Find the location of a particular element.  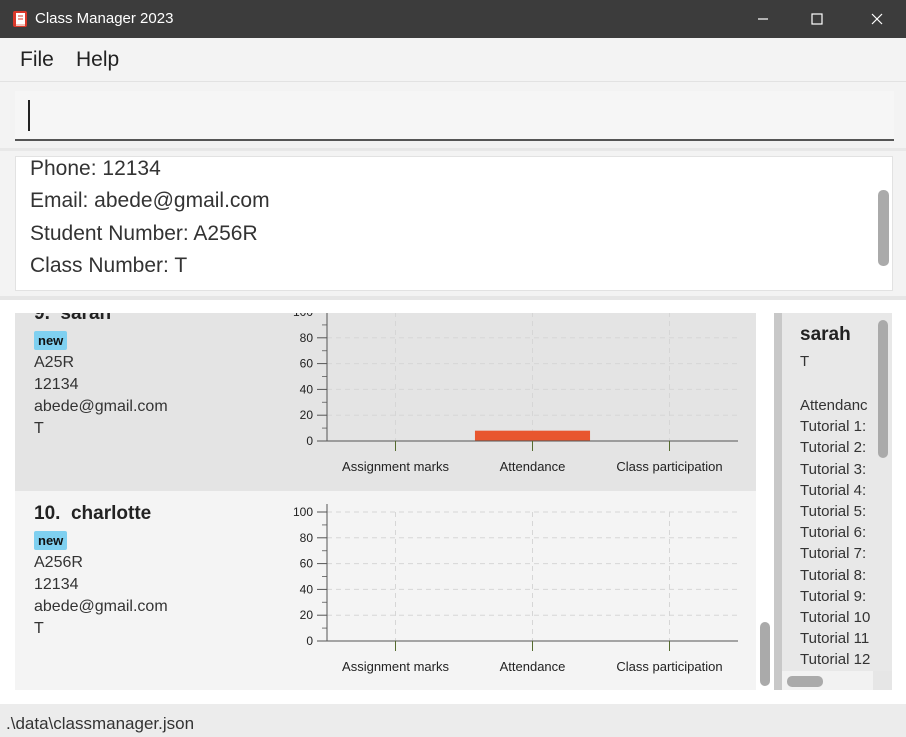

result-scrollbar is located at coordinates (883, 228).